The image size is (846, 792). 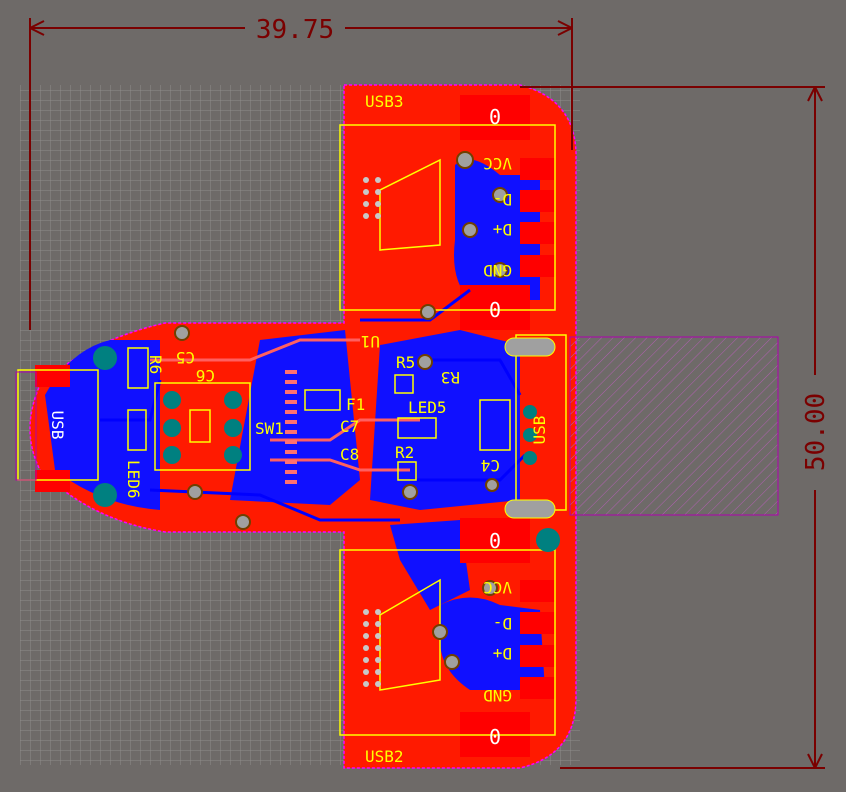 I want to click on pin-vcc-top: VCC, so click(x=497, y=163).